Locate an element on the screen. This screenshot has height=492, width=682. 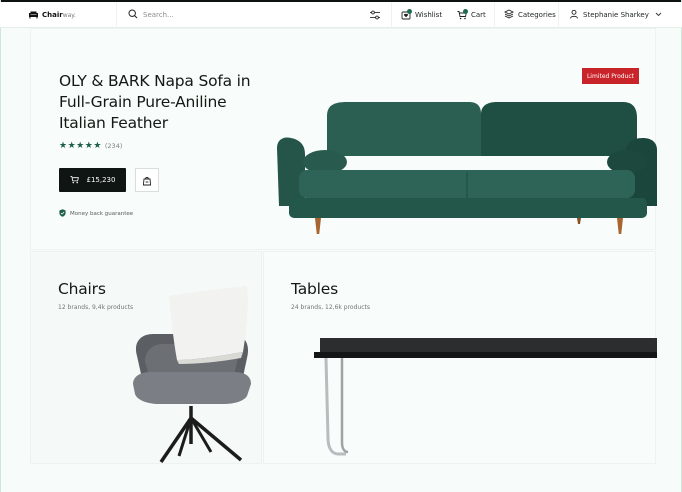
user-menu: Stephanie Sharkey is located at coordinates (615, 15).